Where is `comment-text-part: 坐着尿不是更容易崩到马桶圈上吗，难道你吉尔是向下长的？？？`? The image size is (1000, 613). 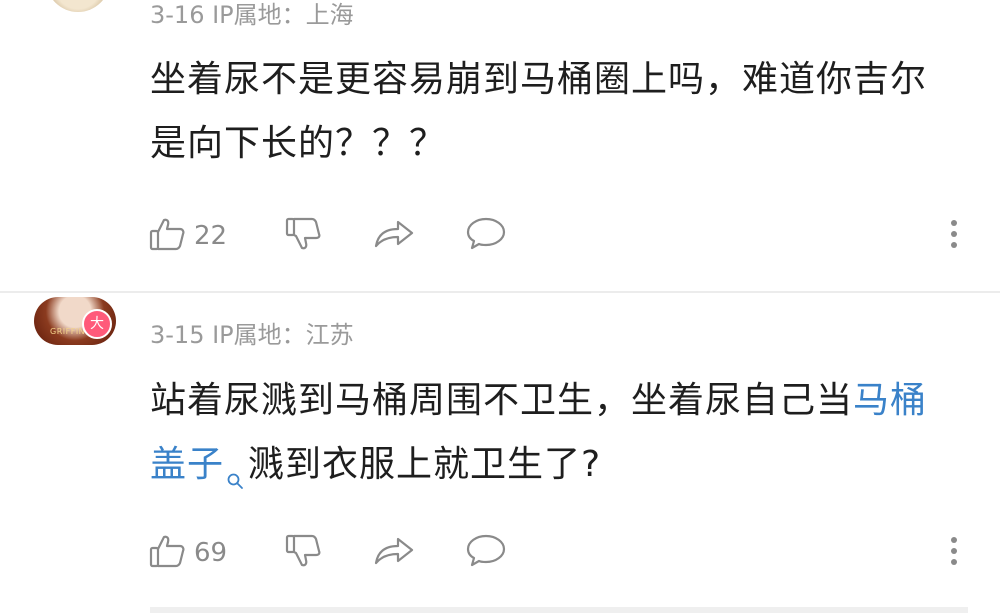
comment-text-part: 坐着尿不是更容易崩到马桶圈上吗，难道你吉尔是向下长的？？？ is located at coordinates (539, 111).